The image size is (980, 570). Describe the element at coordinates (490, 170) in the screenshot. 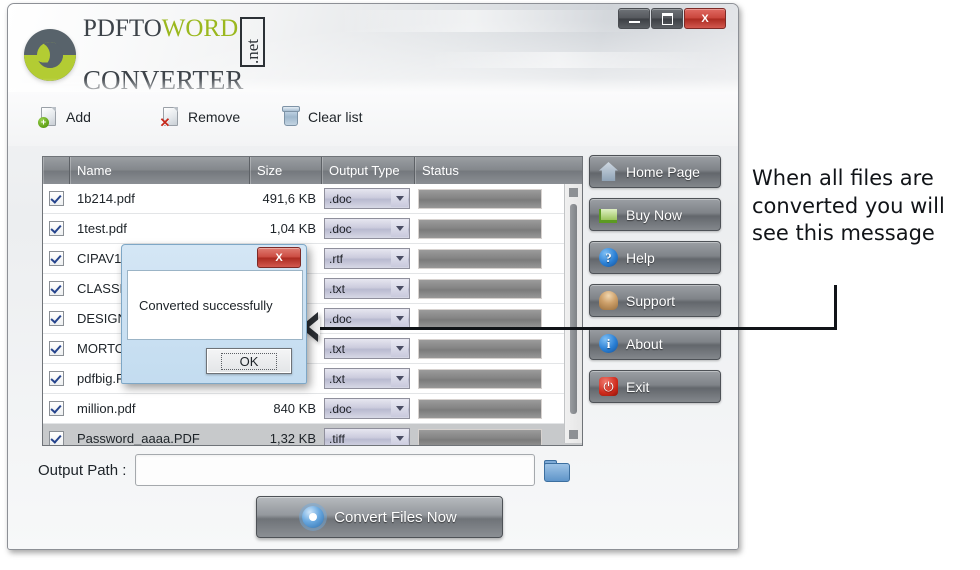

I see `column-header-status: Status` at that location.